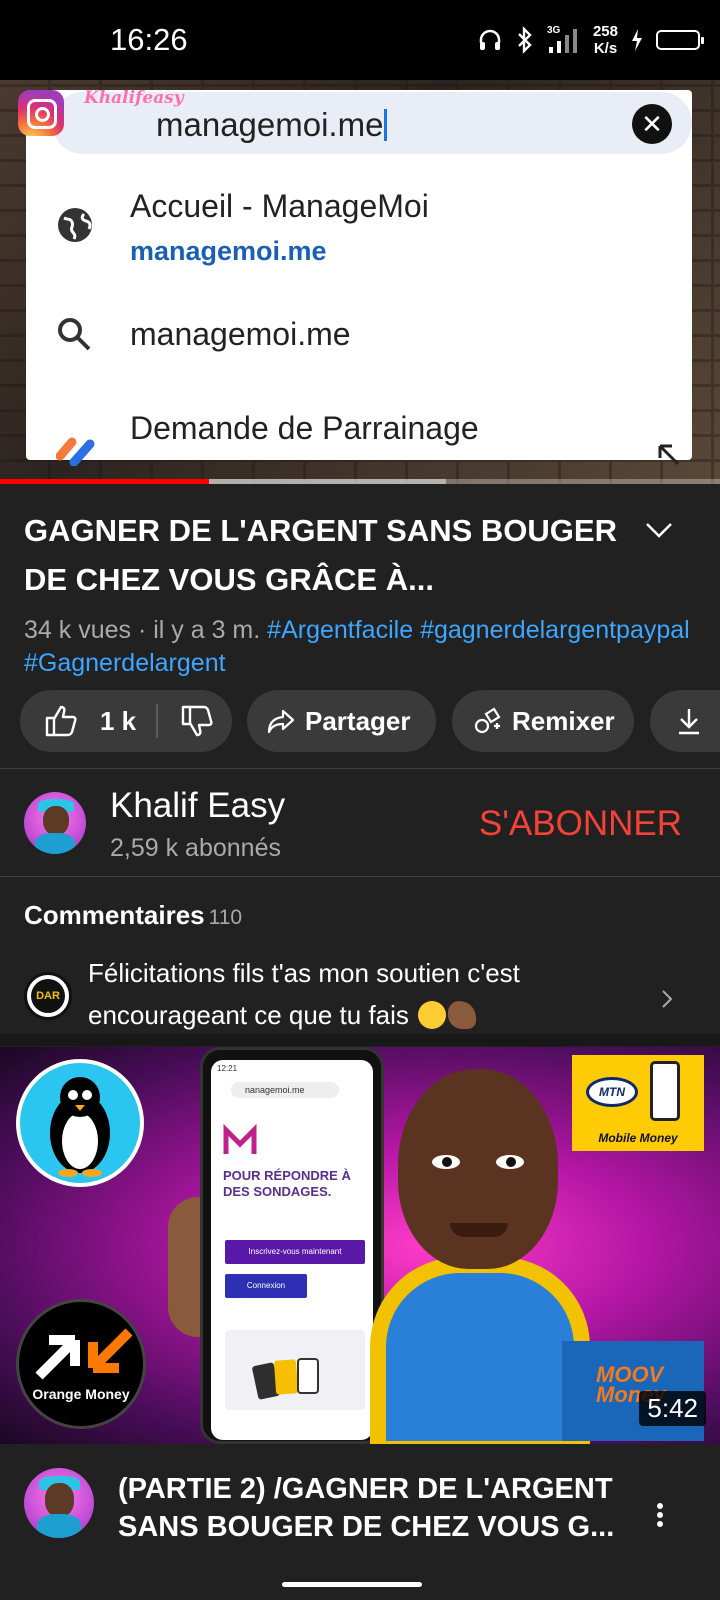  What do you see at coordinates (75, 225) in the screenshot?
I see `globe-icon` at bounding box center [75, 225].